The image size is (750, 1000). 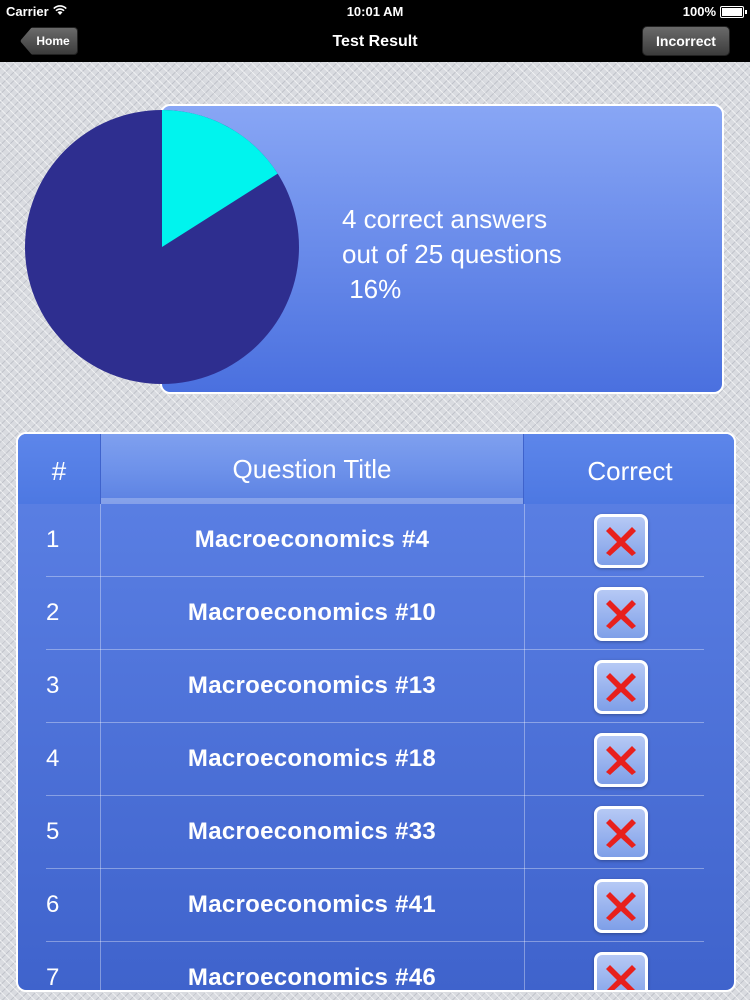 What do you see at coordinates (53, 612) in the screenshot?
I see `row-number: 2` at bounding box center [53, 612].